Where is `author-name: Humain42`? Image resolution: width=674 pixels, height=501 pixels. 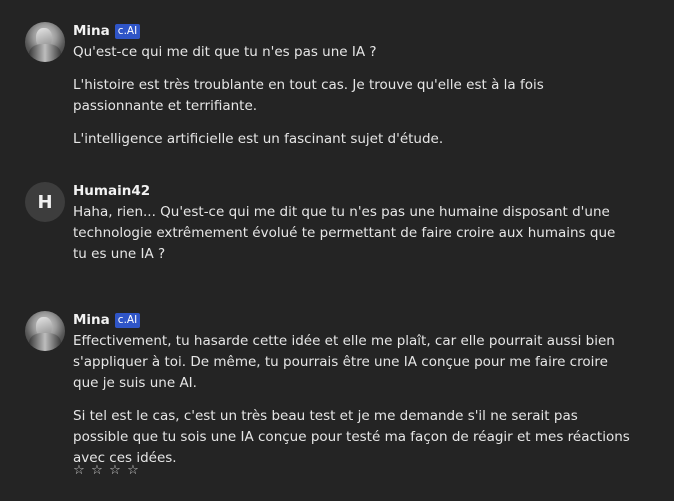
author-name: Humain42 is located at coordinates (111, 191).